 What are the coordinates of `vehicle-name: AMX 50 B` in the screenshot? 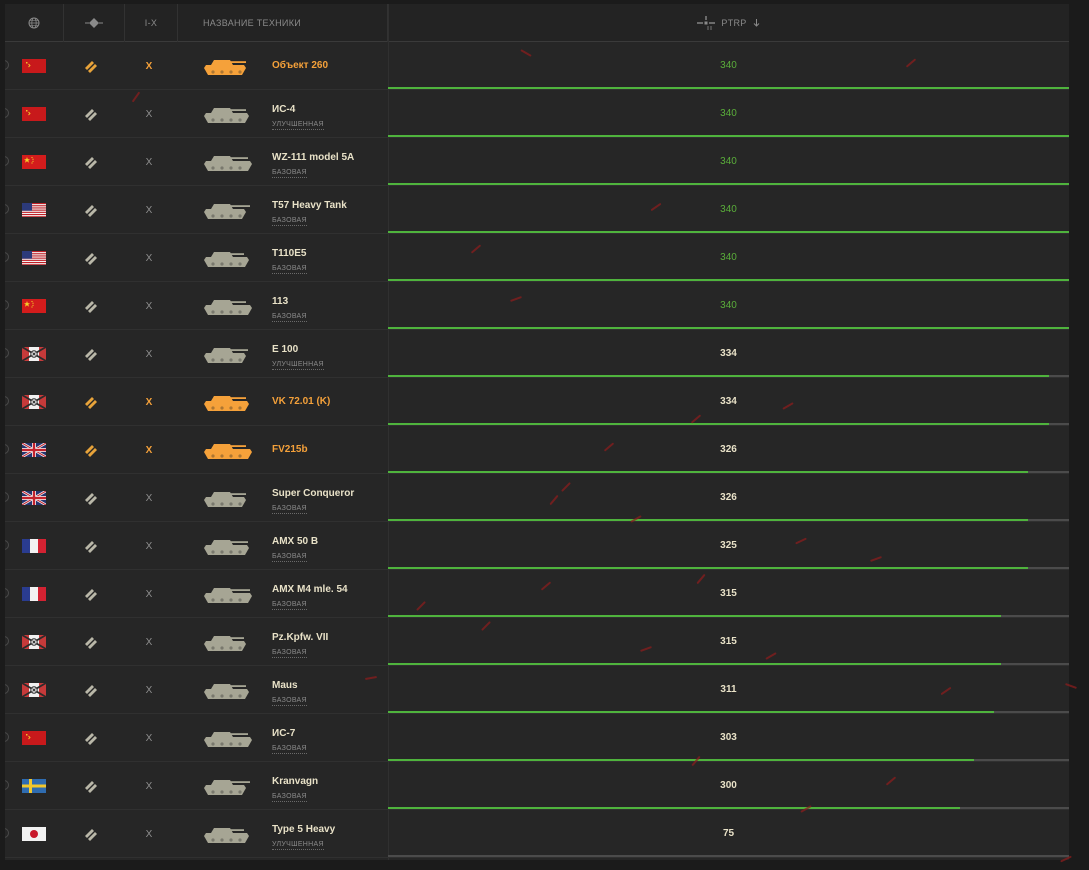 It's located at (295, 541).